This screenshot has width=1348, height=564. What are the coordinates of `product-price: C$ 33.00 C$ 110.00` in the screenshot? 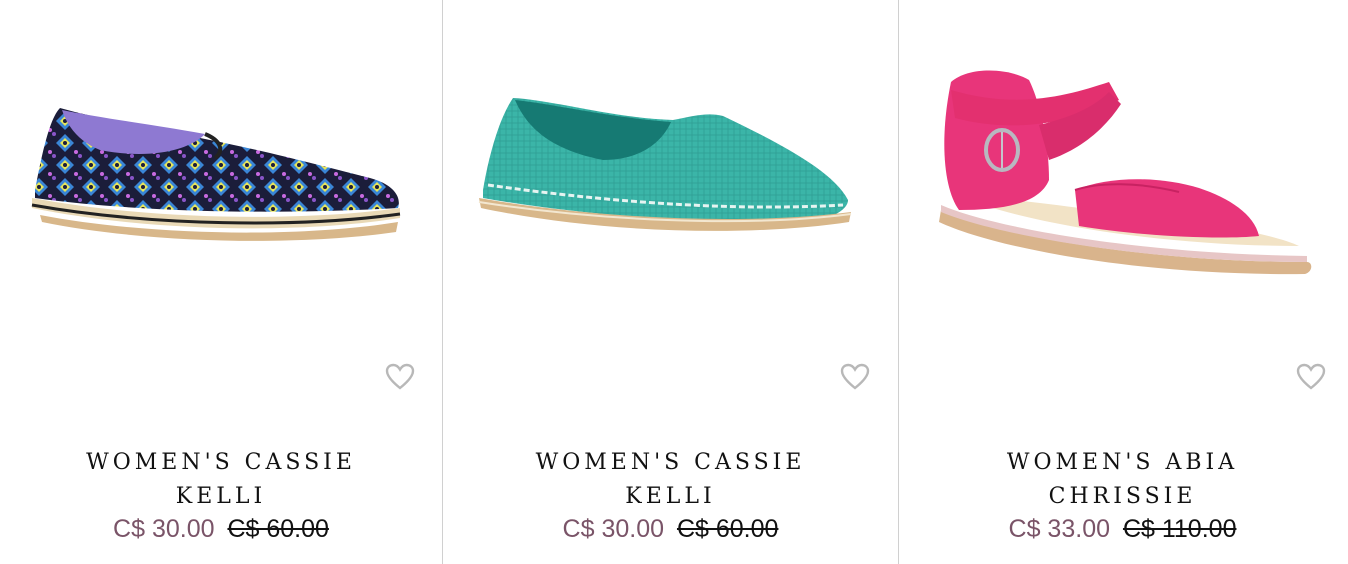 It's located at (1122, 529).